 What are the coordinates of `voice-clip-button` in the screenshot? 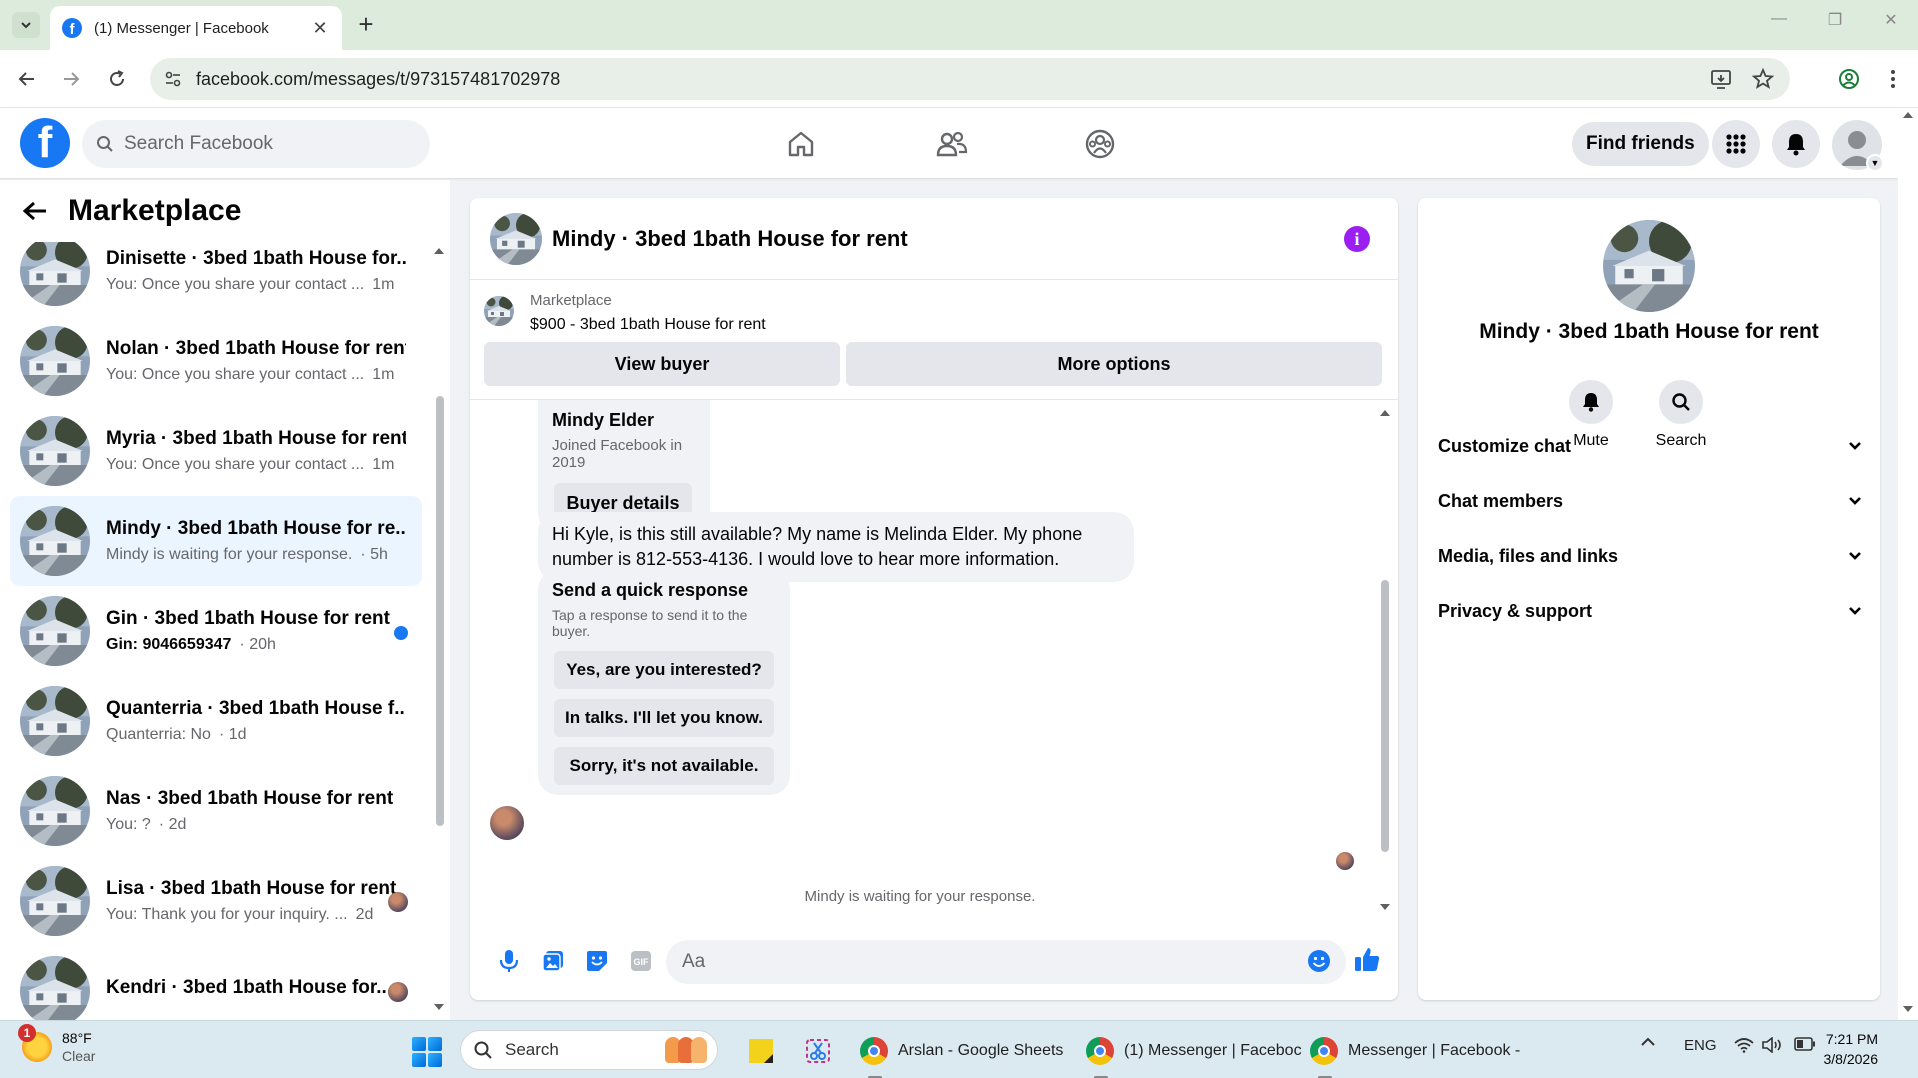 It's located at (509, 961).